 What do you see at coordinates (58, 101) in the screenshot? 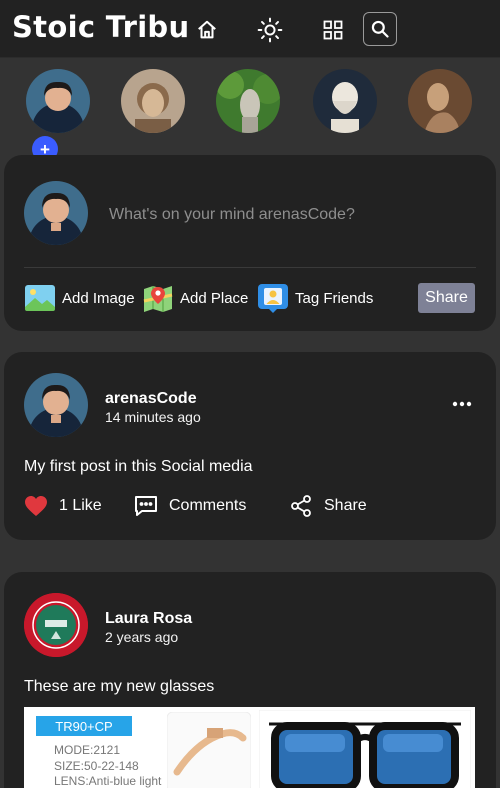
I see `story-own` at bounding box center [58, 101].